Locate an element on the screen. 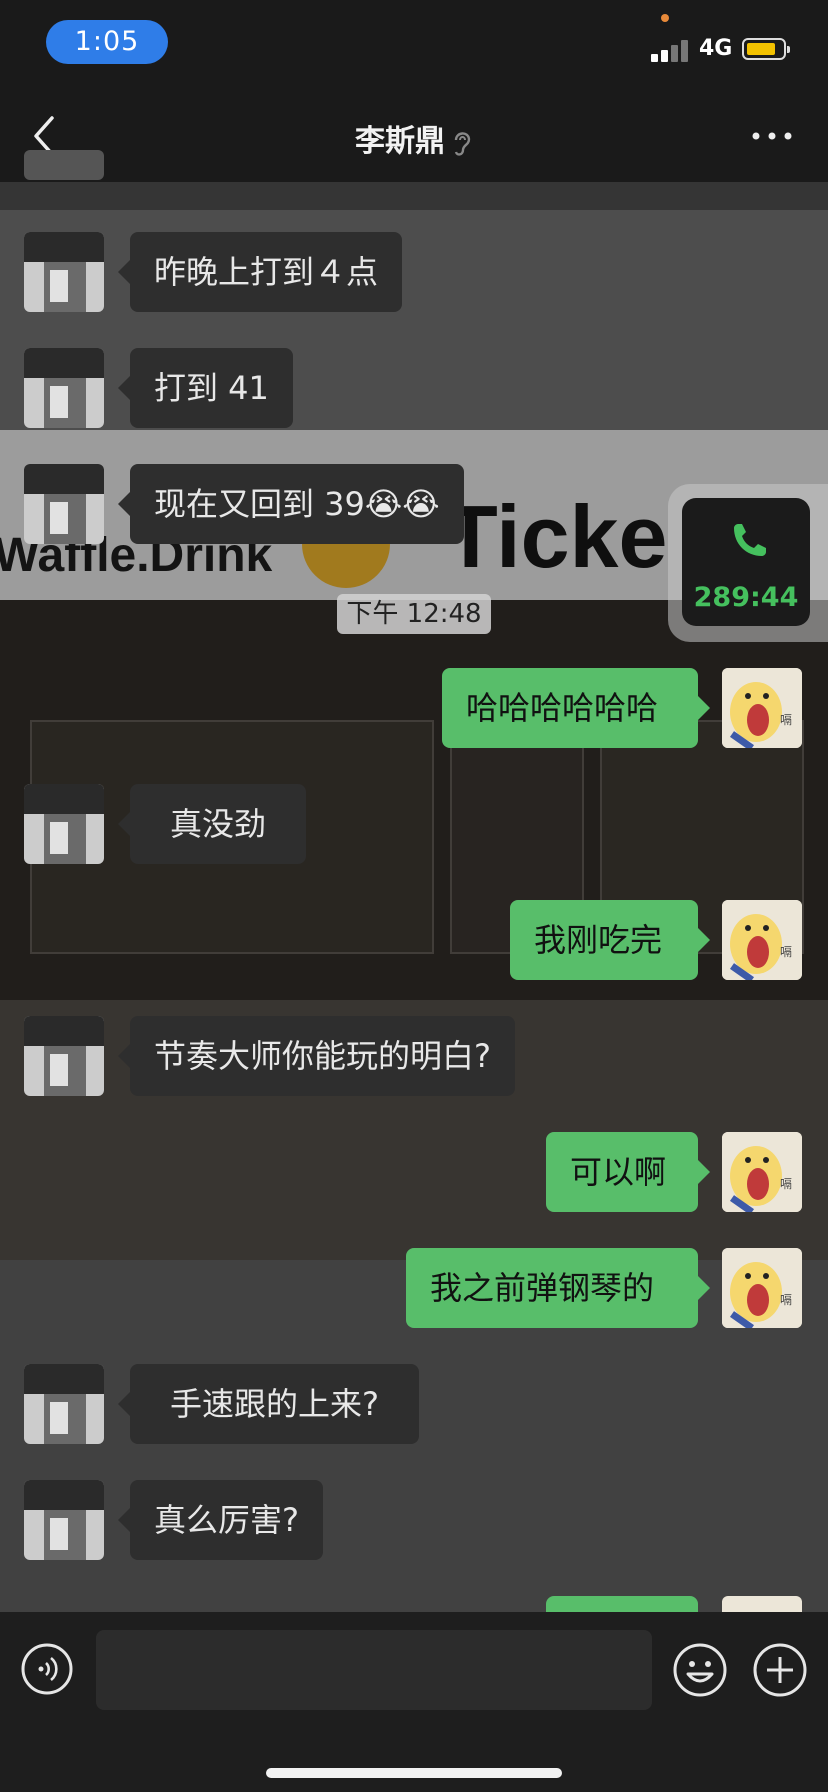 The height and width of the screenshot is (1792, 828). voice-call-floating-window: 289:44 is located at coordinates (748, 563).